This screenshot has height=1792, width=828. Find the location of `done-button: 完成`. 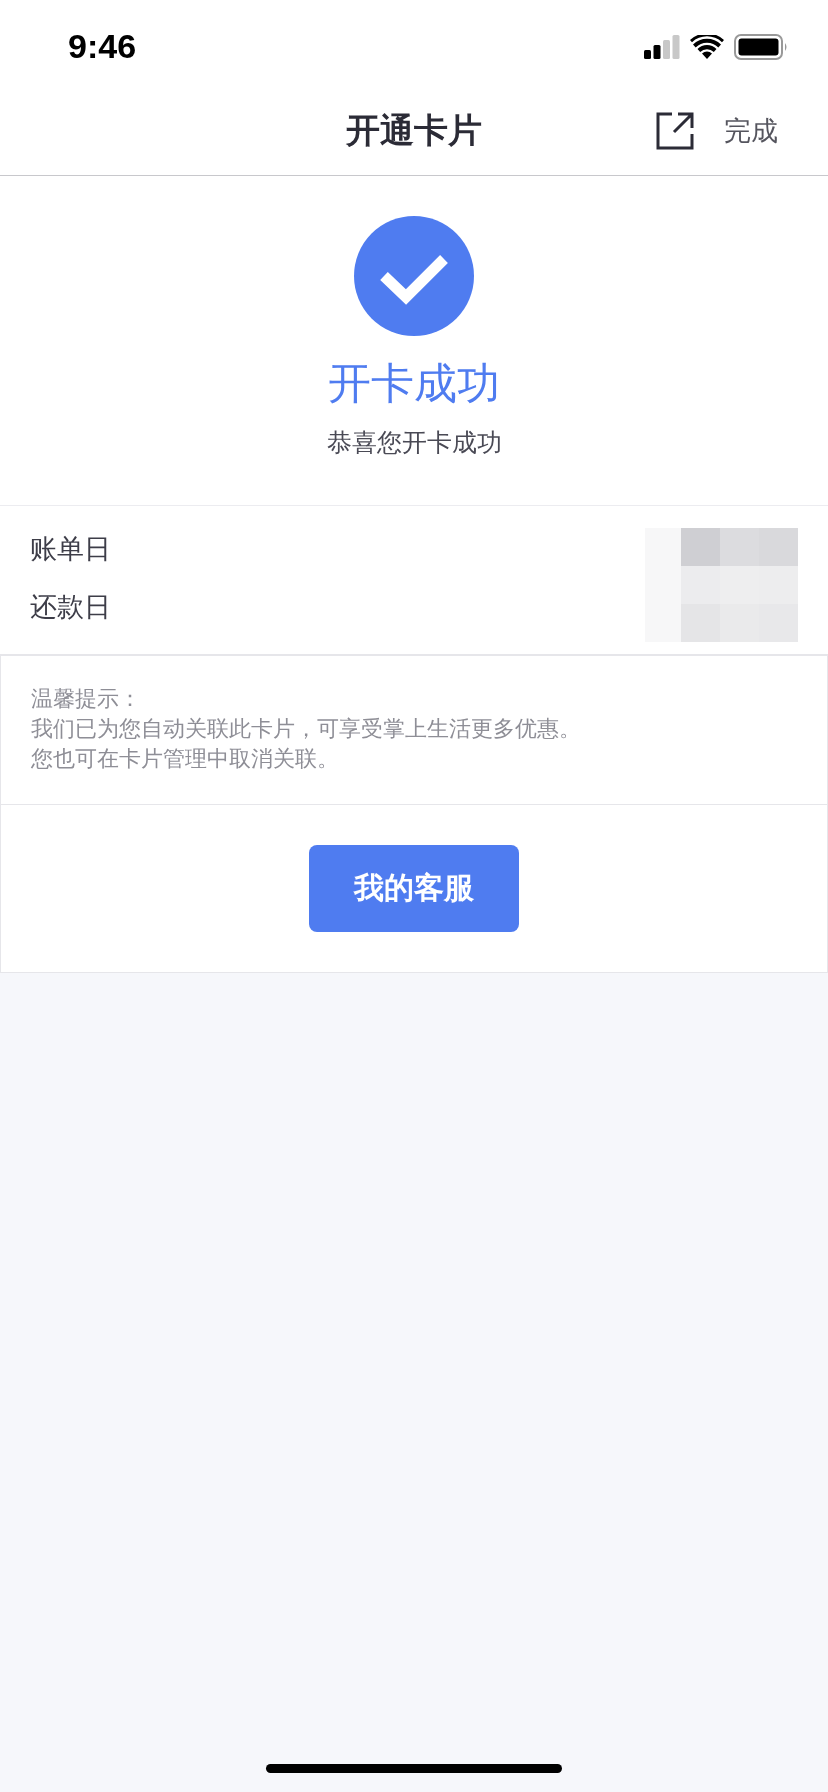

done-button: 完成 is located at coordinates (751, 131).